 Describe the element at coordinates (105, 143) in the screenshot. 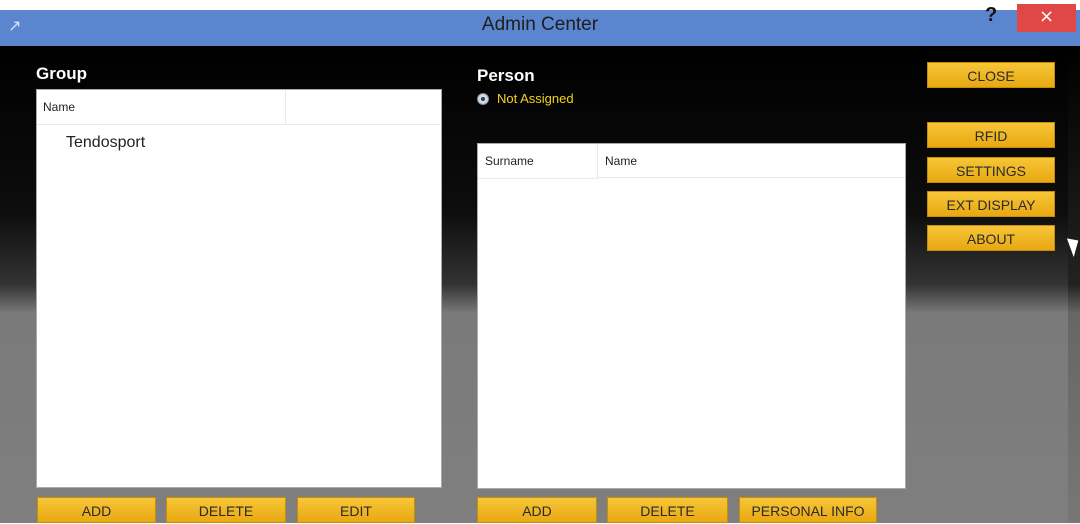

I see `list-item: Tendosport` at that location.